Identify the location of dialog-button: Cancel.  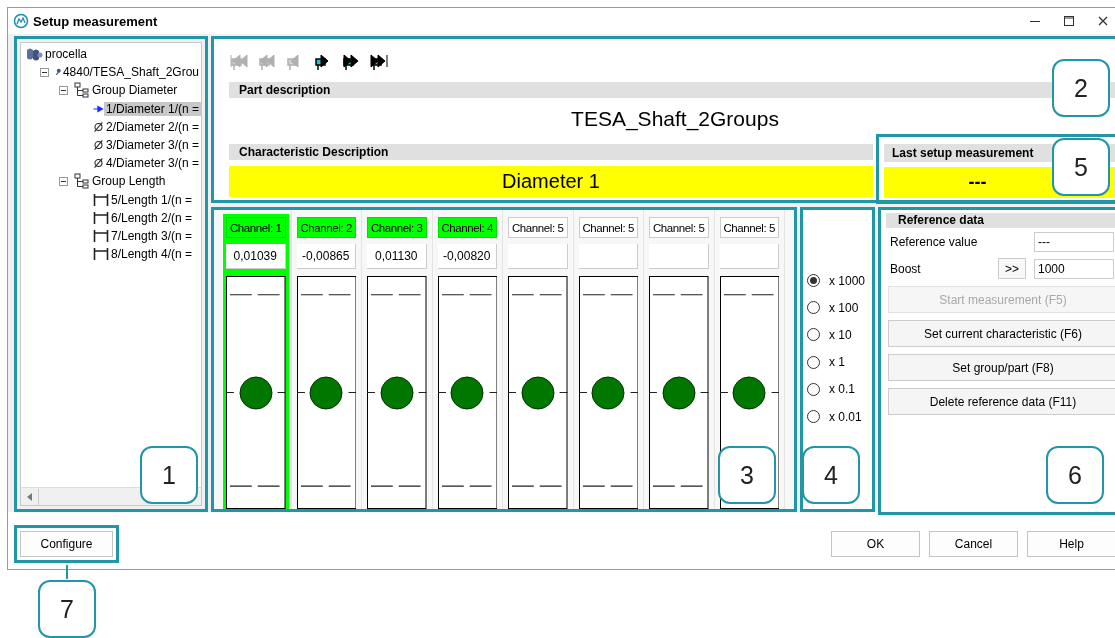
(973, 544).